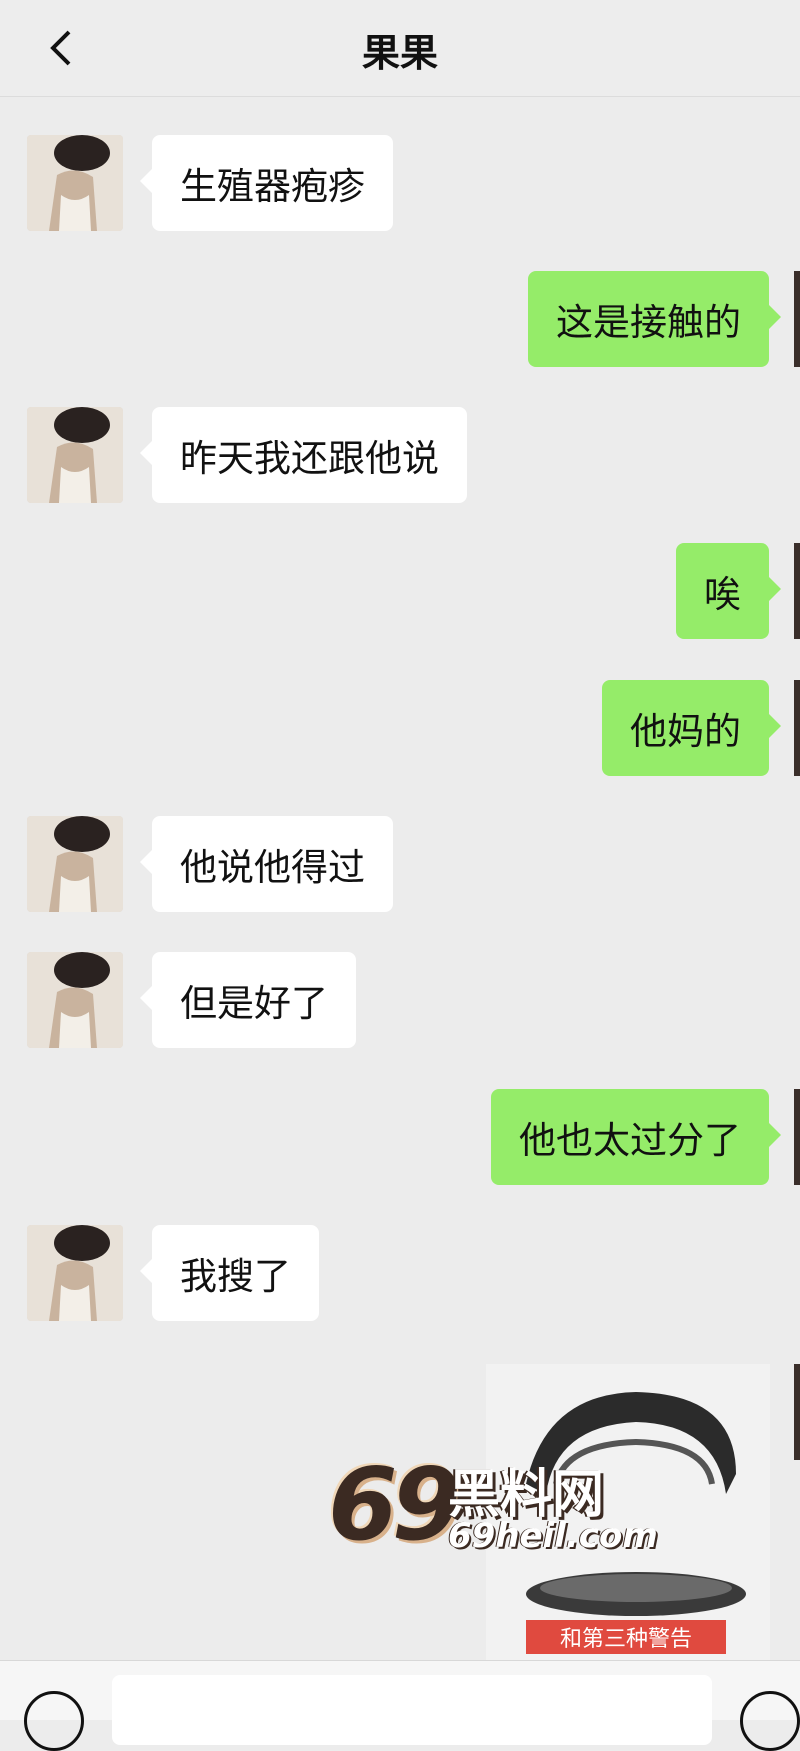 The image size is (800, 1751). I want to click on watermark-number: 69, so click(394, 1504).